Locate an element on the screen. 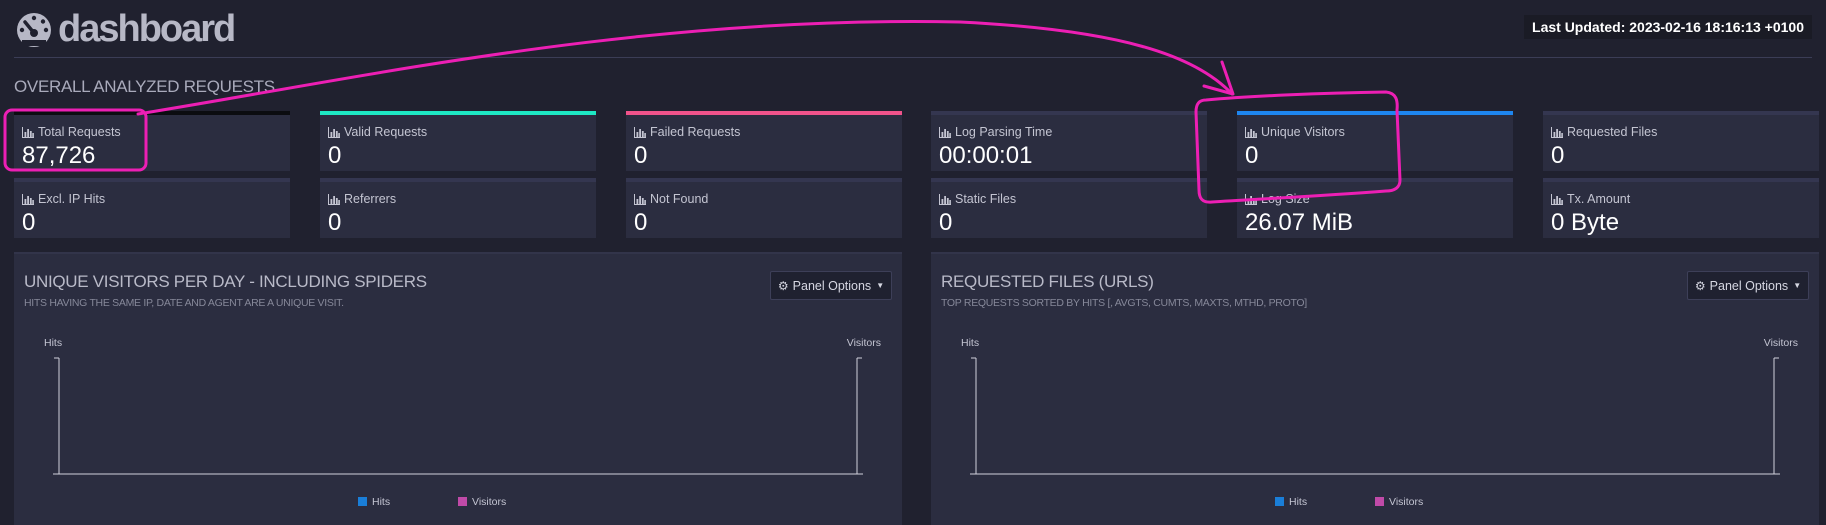  card-label-text: Total Requests is located at coordinates (79, 132).